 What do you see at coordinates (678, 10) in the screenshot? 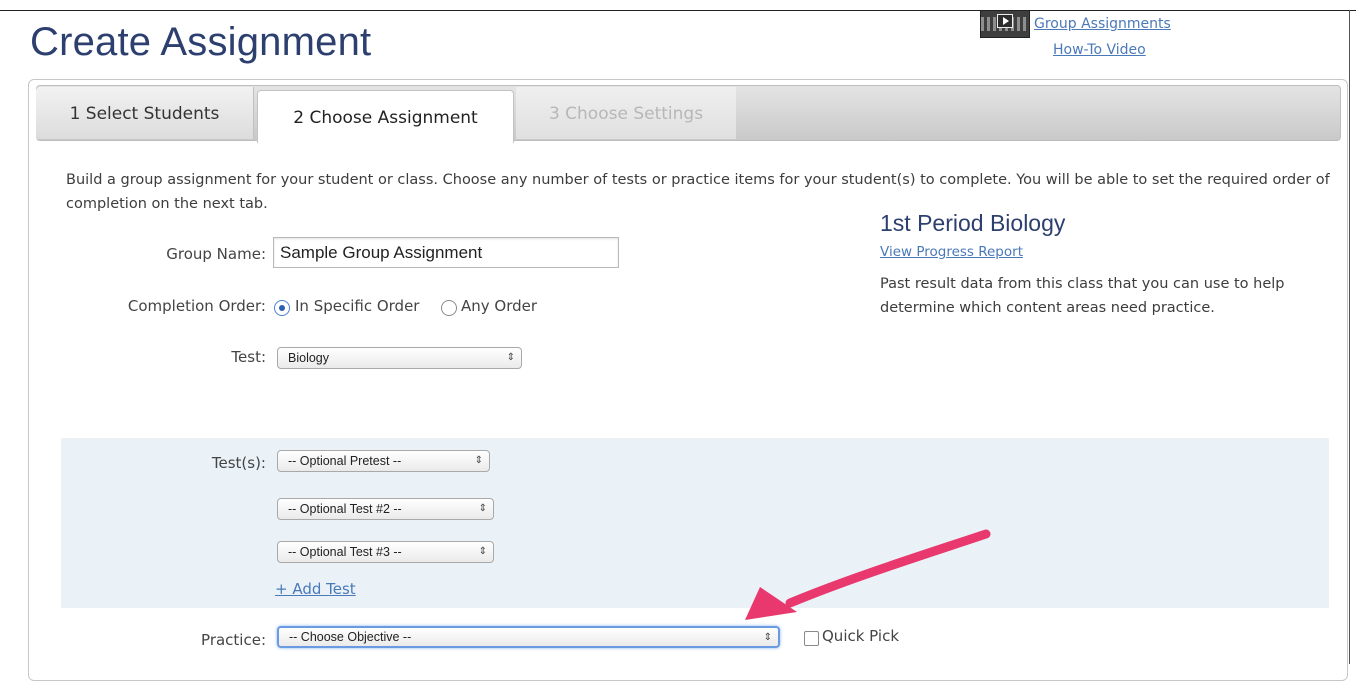
I see `top-border` at bounding box center [678, 10].